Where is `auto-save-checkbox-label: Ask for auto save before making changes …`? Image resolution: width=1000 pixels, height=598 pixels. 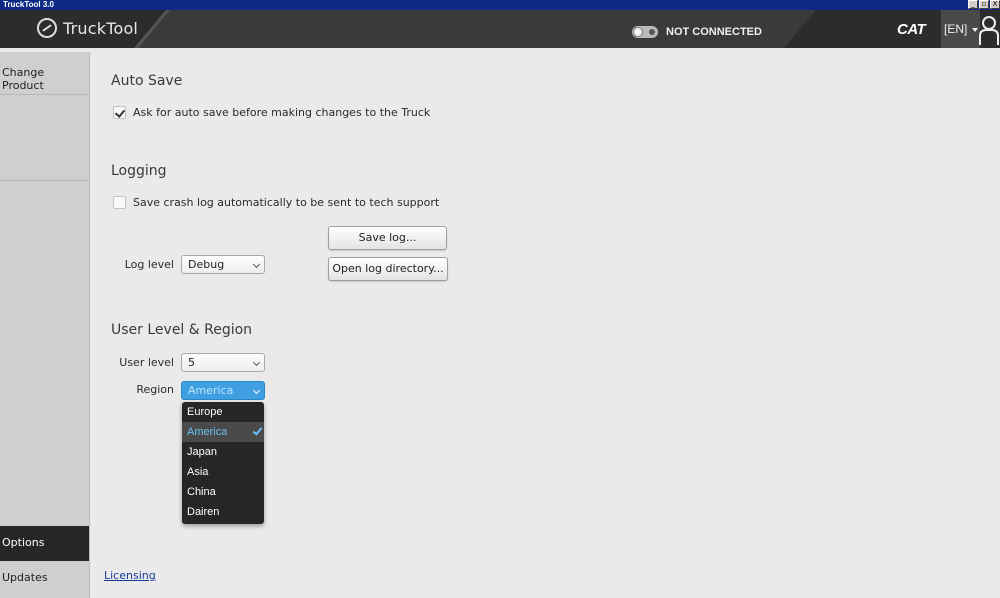
auto-save-checkbox-label: Ask for auto save before making changes … is located at coordinates (282, 112).